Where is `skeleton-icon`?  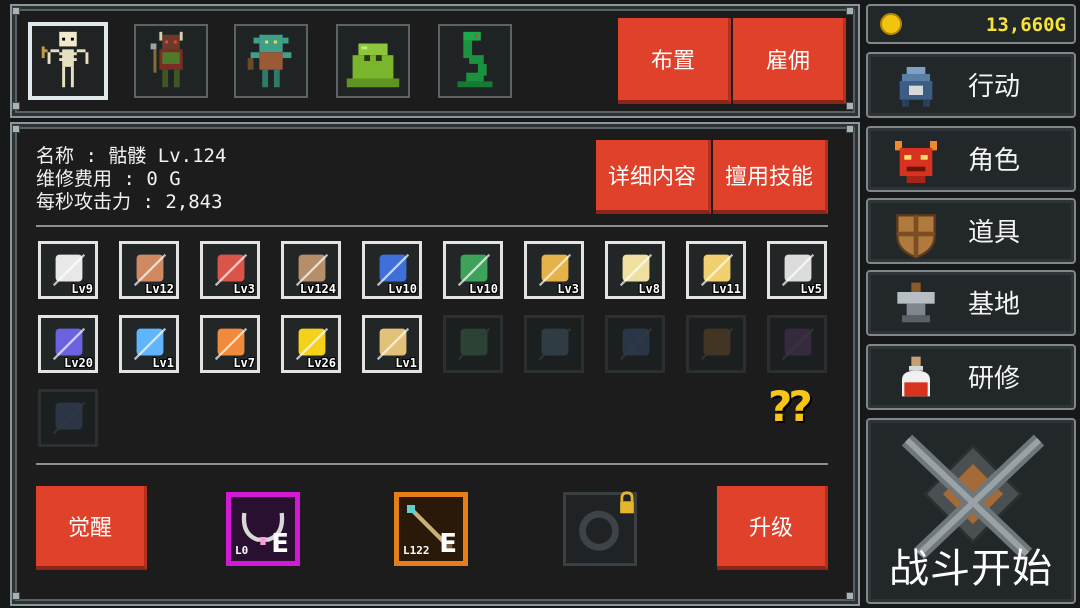
skeleton-icon is located at coordinates (65, 59).